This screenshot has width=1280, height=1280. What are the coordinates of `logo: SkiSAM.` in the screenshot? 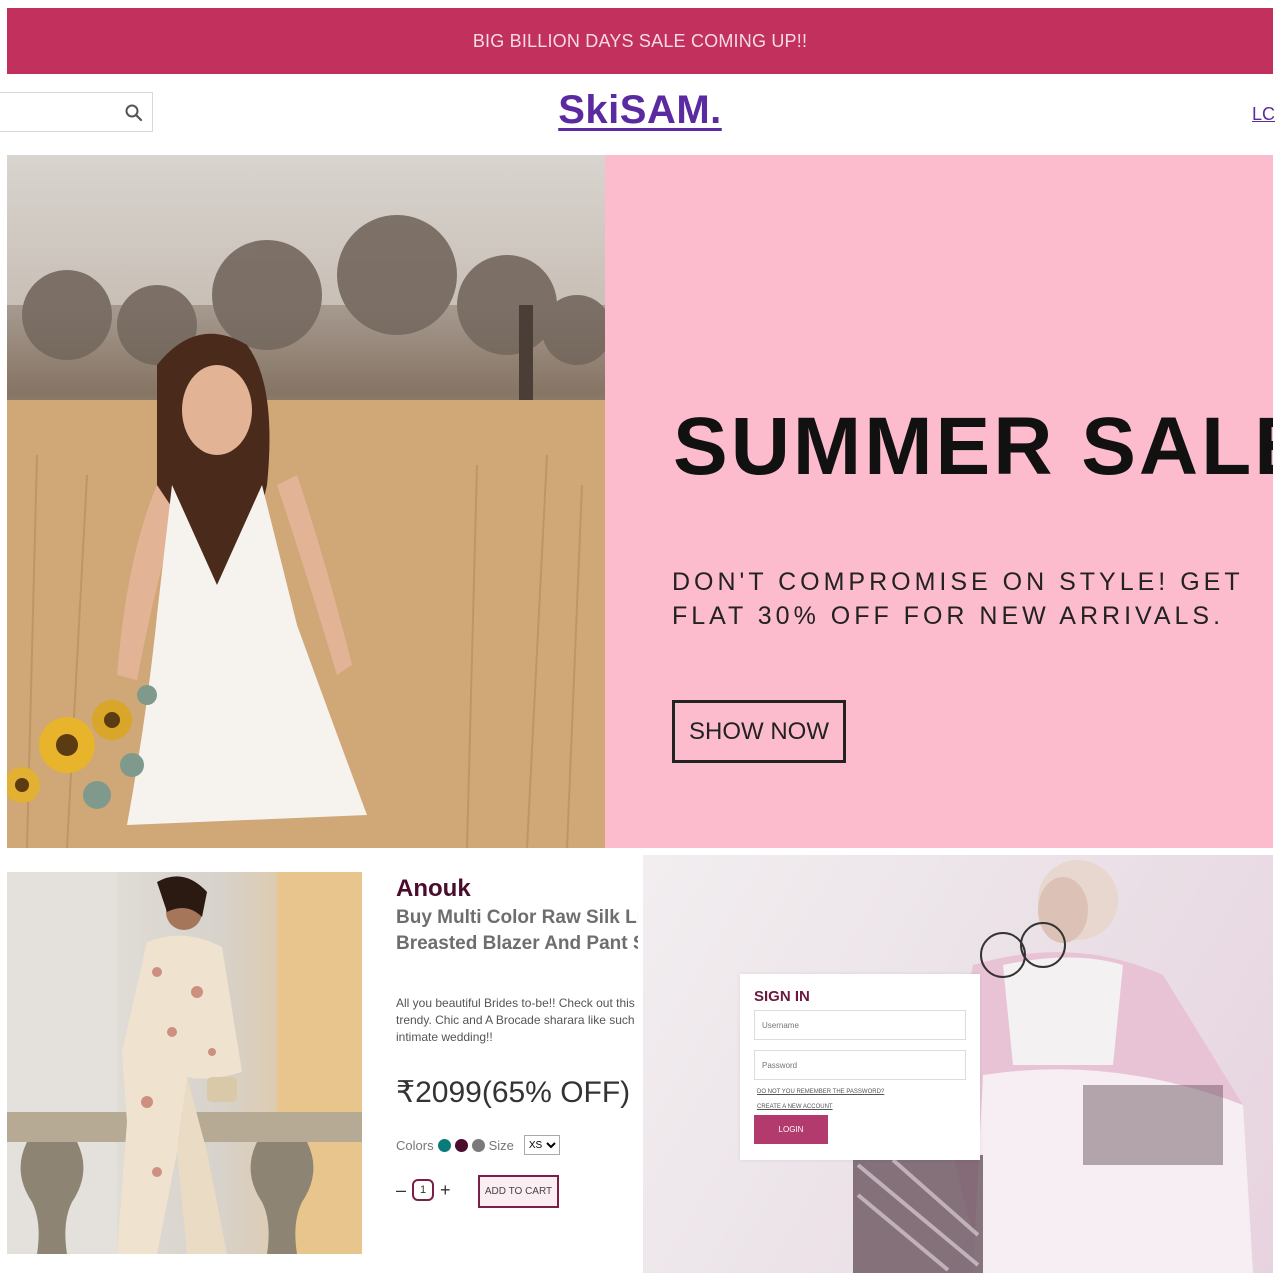 It's located at (640, 110).